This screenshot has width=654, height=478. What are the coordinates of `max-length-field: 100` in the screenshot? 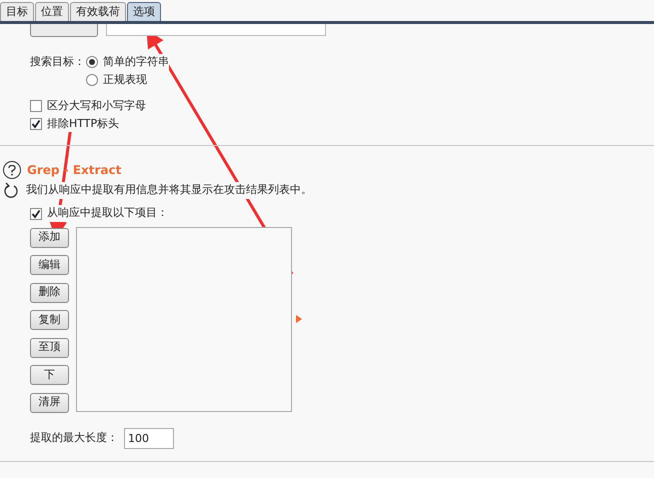 It's located at (149, 438).